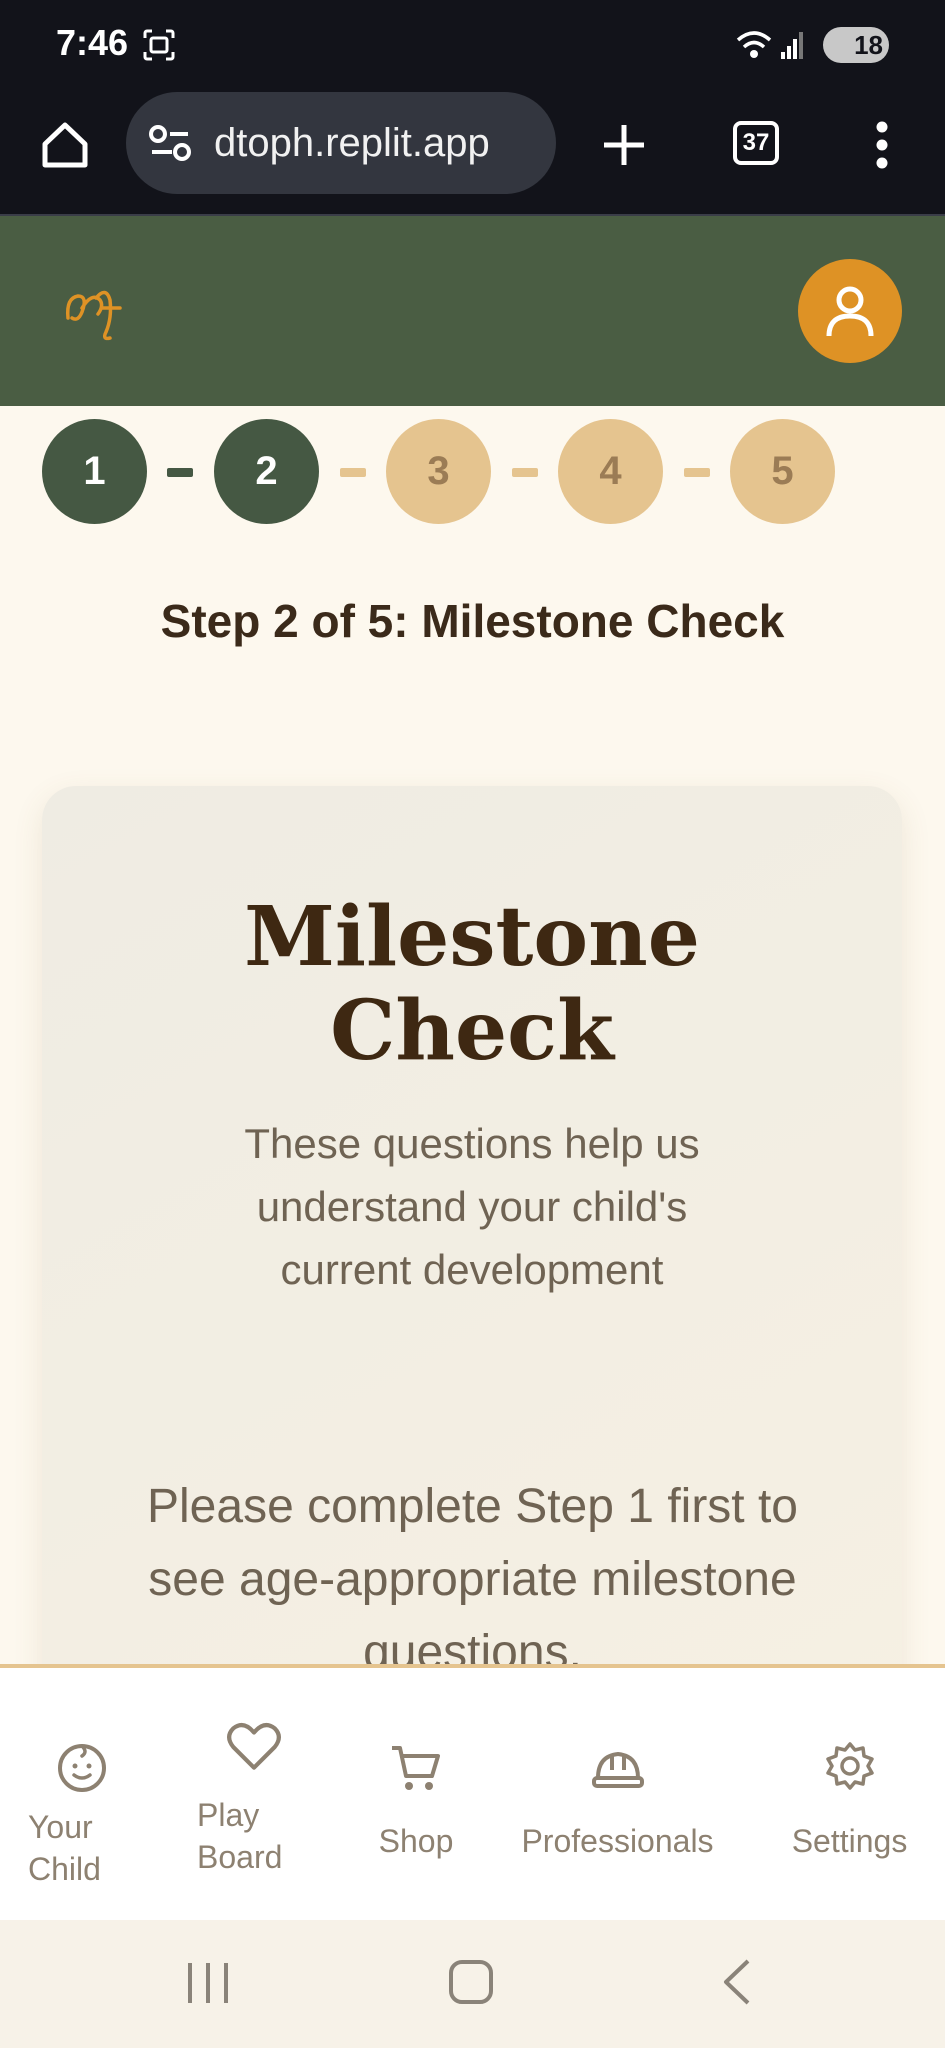 The height and width of the screenshot is (2048, 945). I want to click on step-3-circle: 3, so click(438, 471).